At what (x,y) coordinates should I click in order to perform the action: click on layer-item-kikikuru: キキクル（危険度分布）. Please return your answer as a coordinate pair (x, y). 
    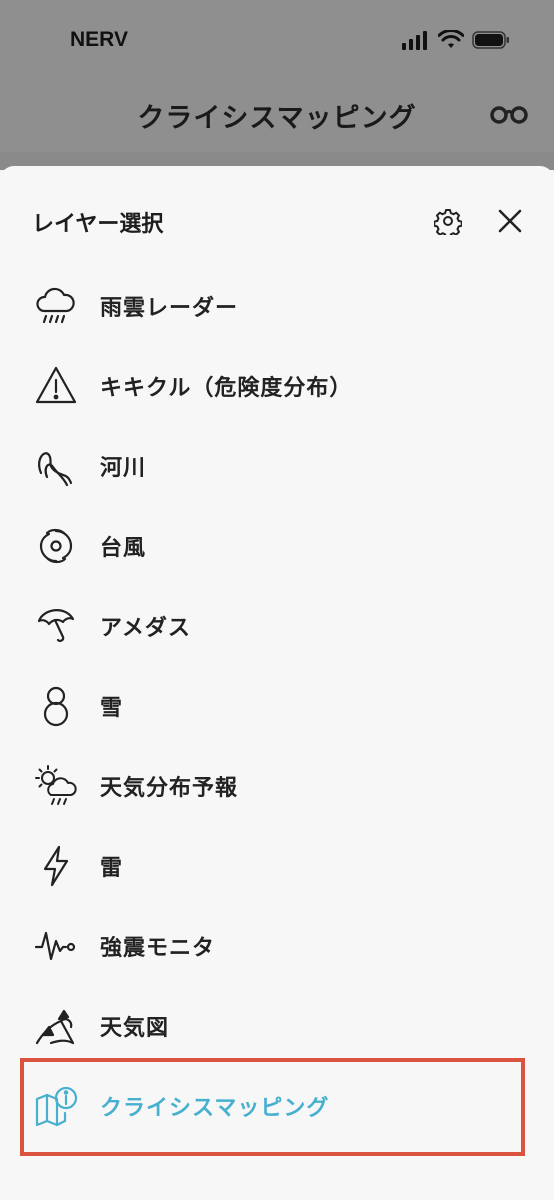
    Looking at the image, I should click on (277, 386).